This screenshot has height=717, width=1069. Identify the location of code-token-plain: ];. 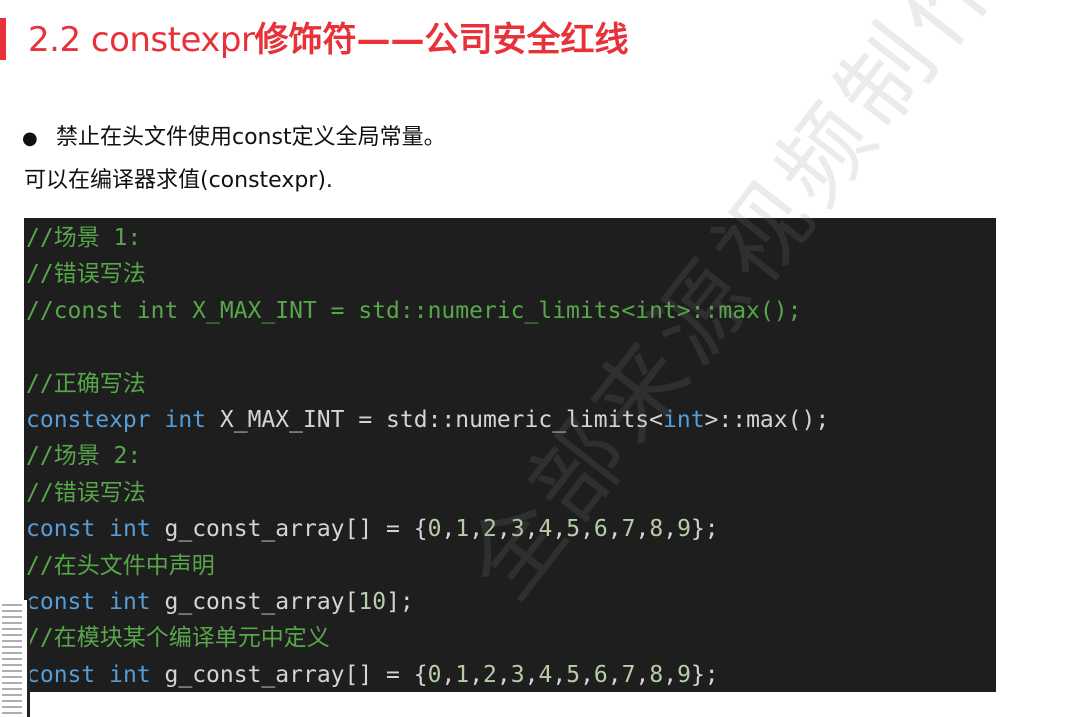
(400, 602).